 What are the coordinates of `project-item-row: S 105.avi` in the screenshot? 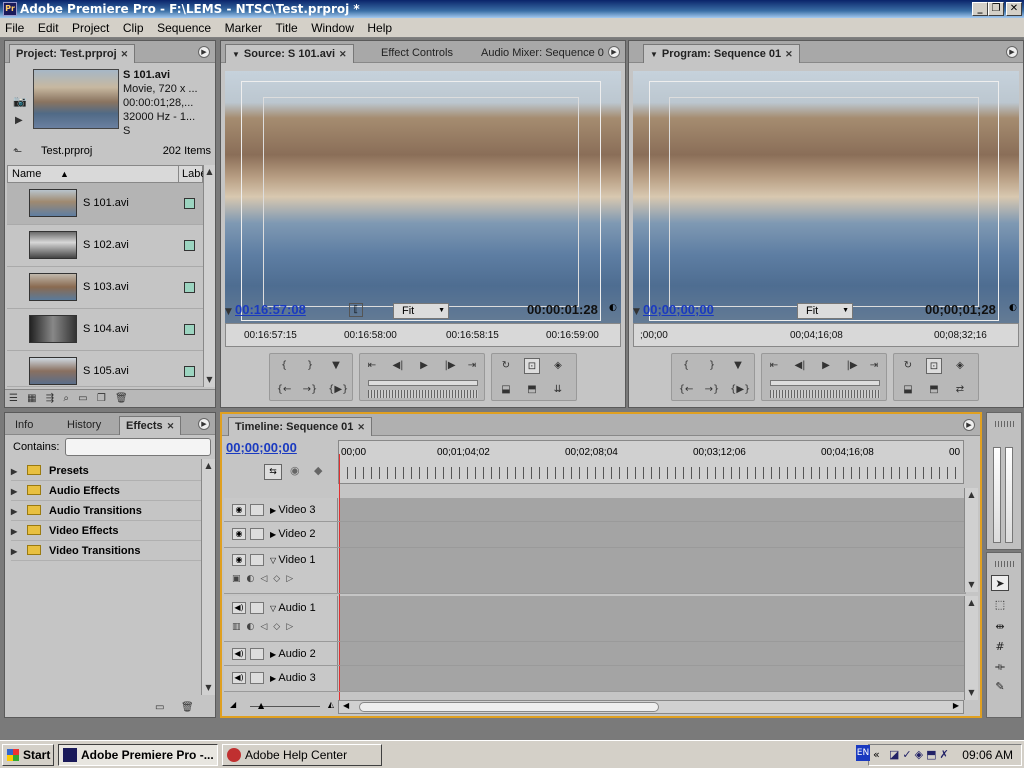 It's located at (105, 369).